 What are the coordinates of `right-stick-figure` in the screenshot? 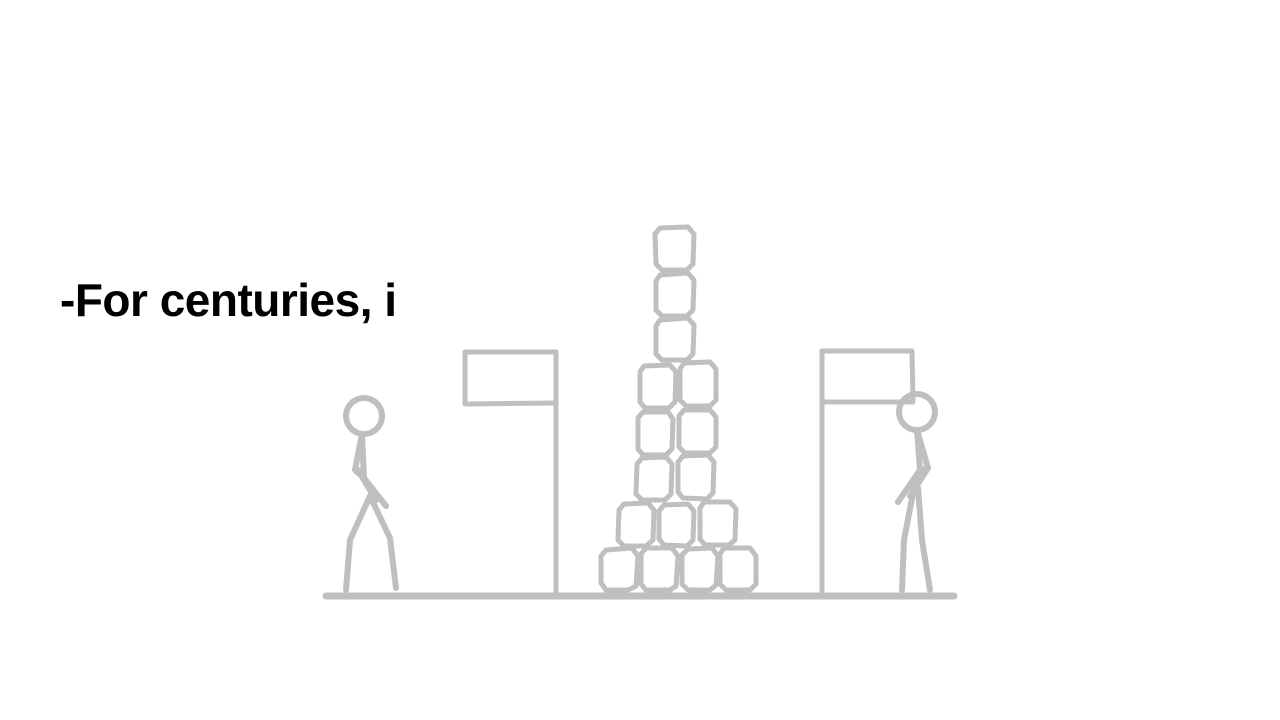 It's located at (916, 492).